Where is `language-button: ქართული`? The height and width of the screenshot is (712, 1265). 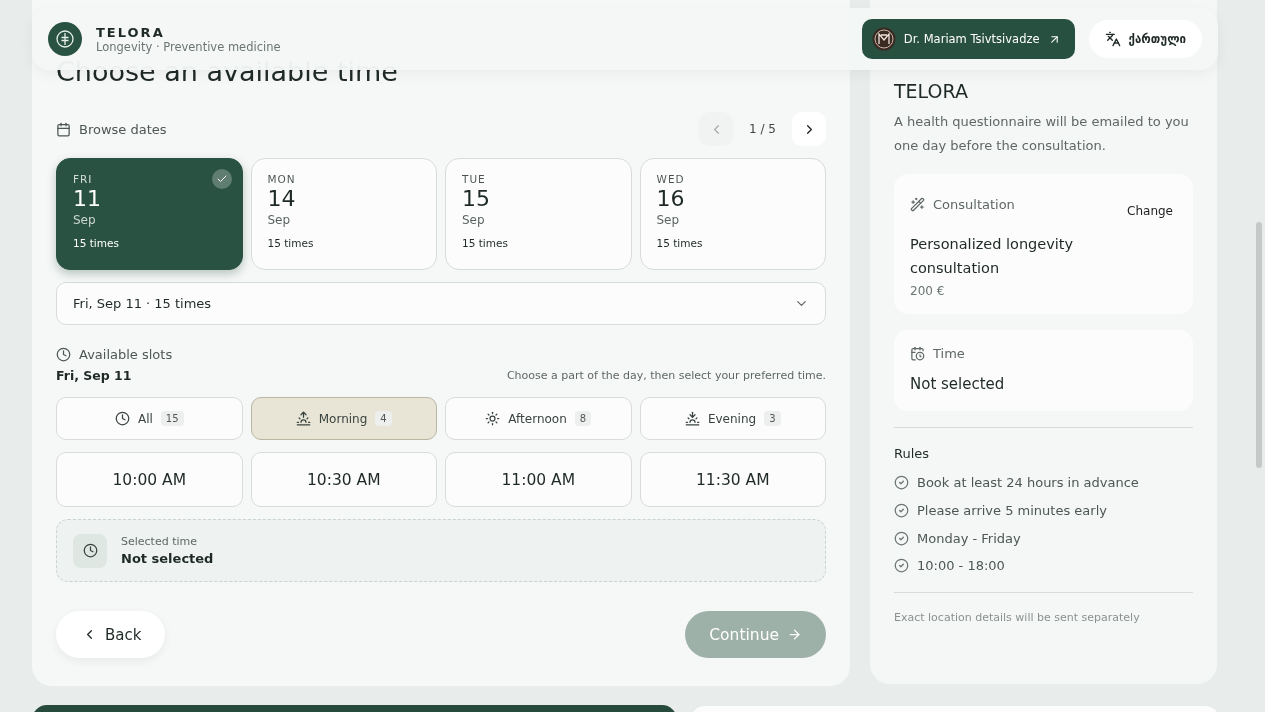 language-button: ქართული is located at coordinates (1145, 39).